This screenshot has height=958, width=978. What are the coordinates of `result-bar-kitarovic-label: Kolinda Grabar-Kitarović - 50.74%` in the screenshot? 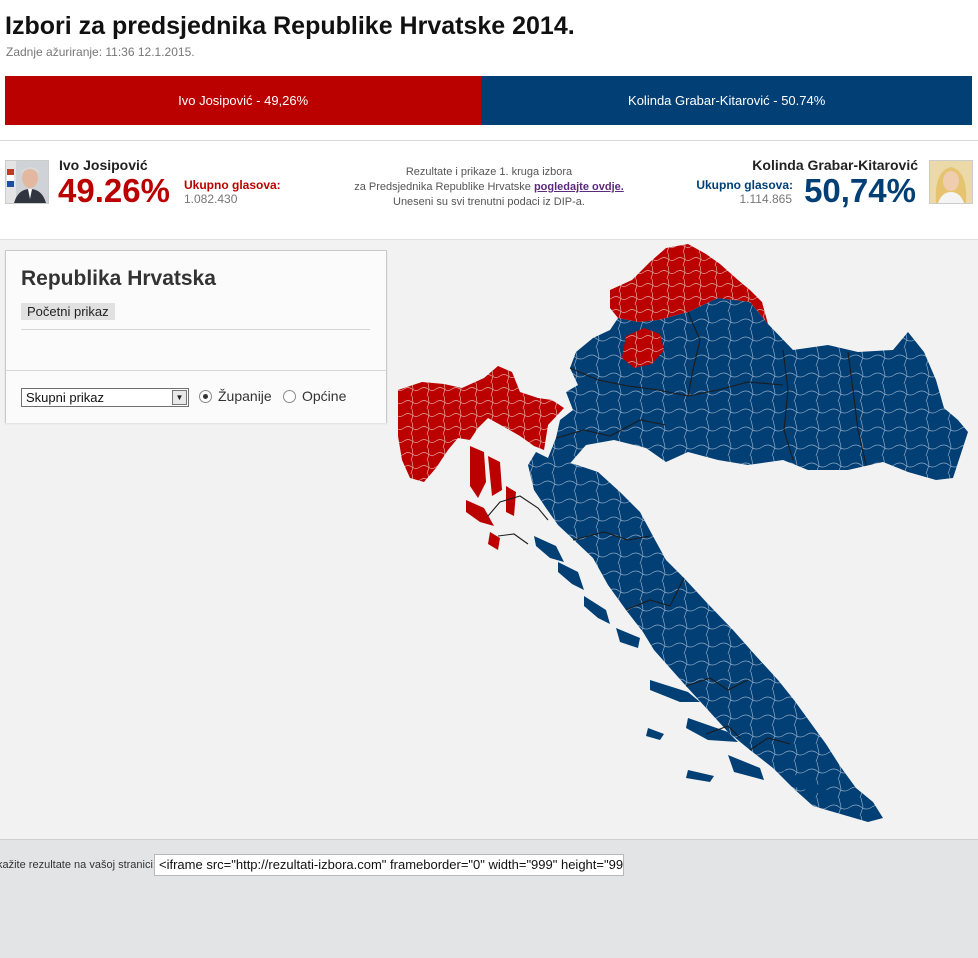 It's located at (727, 100).